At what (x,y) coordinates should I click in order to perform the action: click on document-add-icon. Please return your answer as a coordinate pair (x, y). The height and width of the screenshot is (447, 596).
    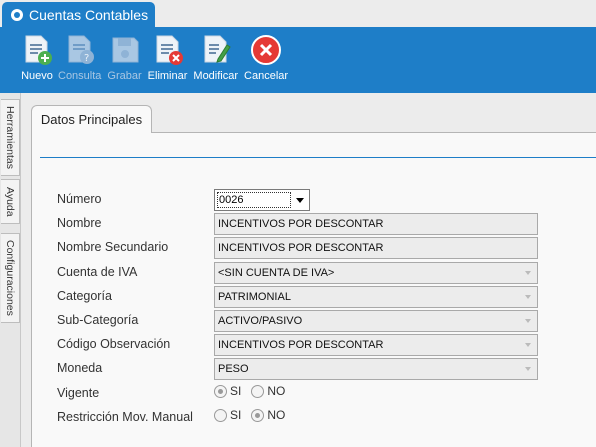
    Looking at the image, I should click on (38, 50).